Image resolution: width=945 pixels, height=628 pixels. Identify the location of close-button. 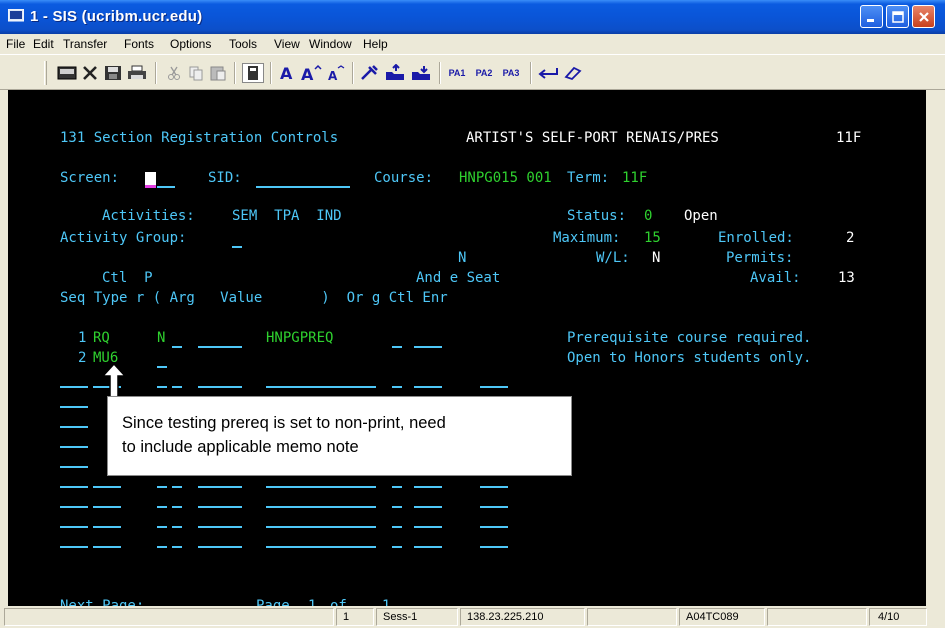
(923, 16).